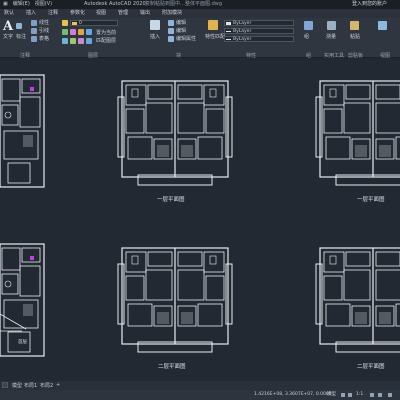  I want to click on create-label: 编辑, so click(181, 23).